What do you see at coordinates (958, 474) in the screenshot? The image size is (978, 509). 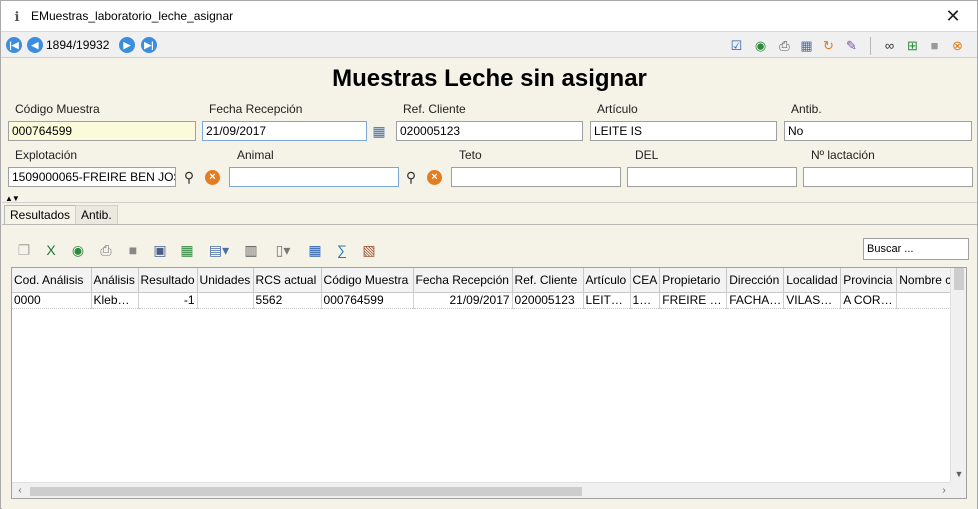 I see `scroll-down-icon: ▼` at bounding box center [958, 474].